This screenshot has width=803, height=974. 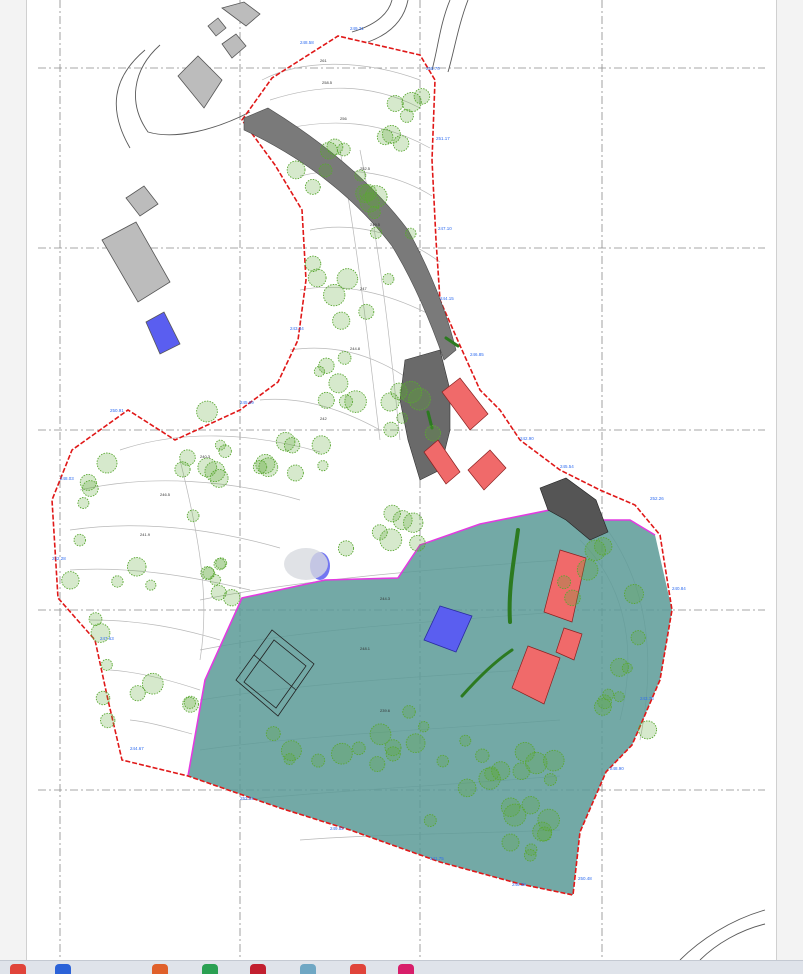 I want to click on spot-height-label: 249.31, so click(x=357, y=28).